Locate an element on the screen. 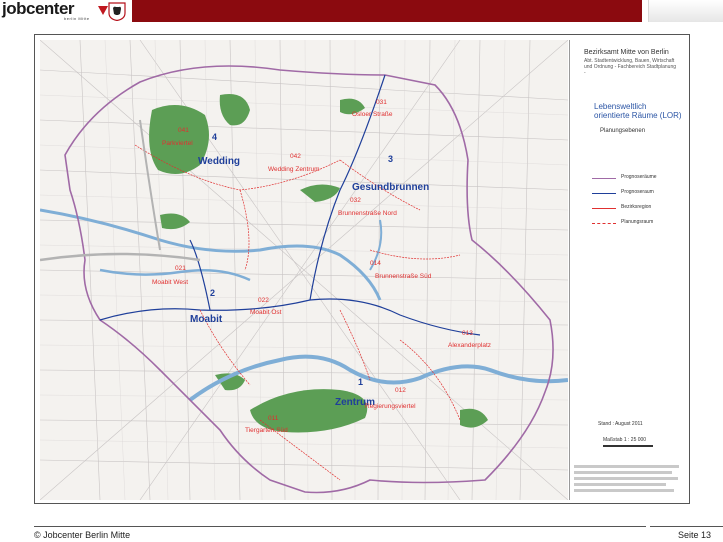 The image size is (723, 542). region-name: Brunnenstraße Nord is located at coordinates (367, 213).